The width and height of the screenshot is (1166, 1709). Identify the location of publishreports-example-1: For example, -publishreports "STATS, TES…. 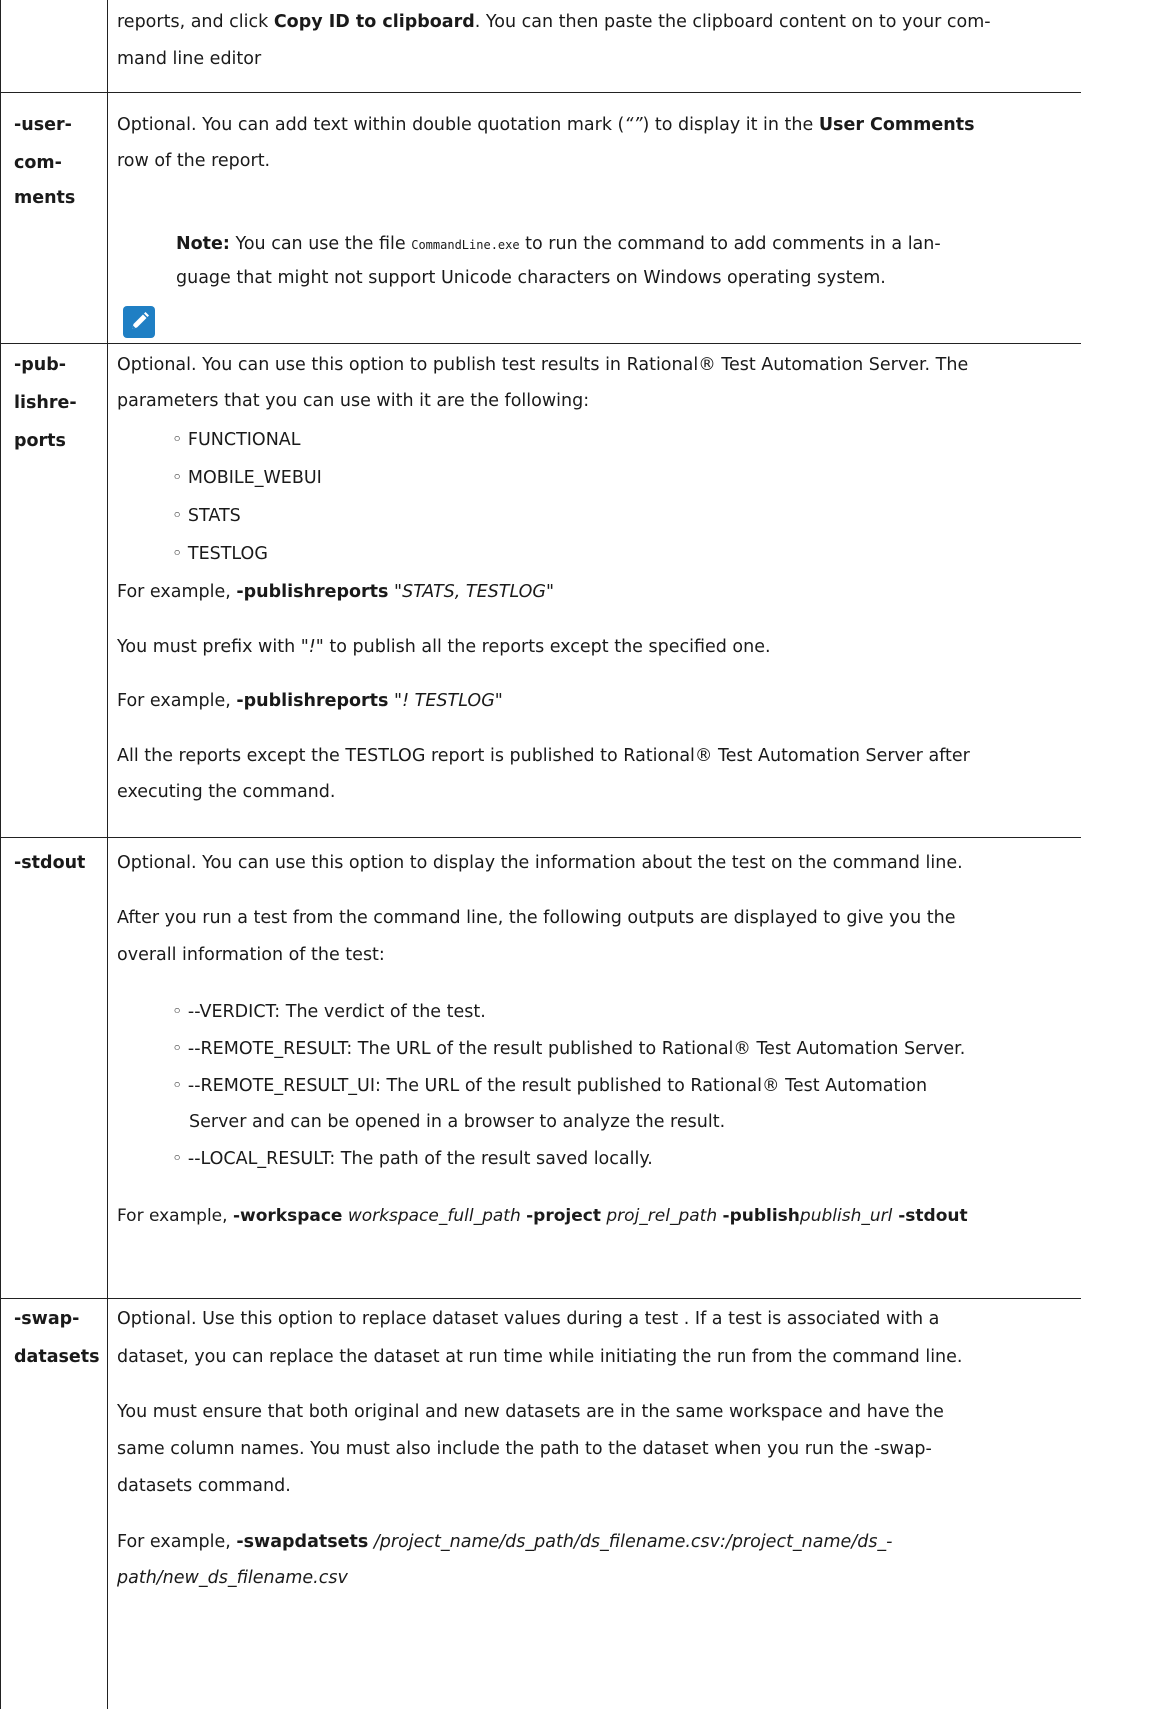
(336, 592).